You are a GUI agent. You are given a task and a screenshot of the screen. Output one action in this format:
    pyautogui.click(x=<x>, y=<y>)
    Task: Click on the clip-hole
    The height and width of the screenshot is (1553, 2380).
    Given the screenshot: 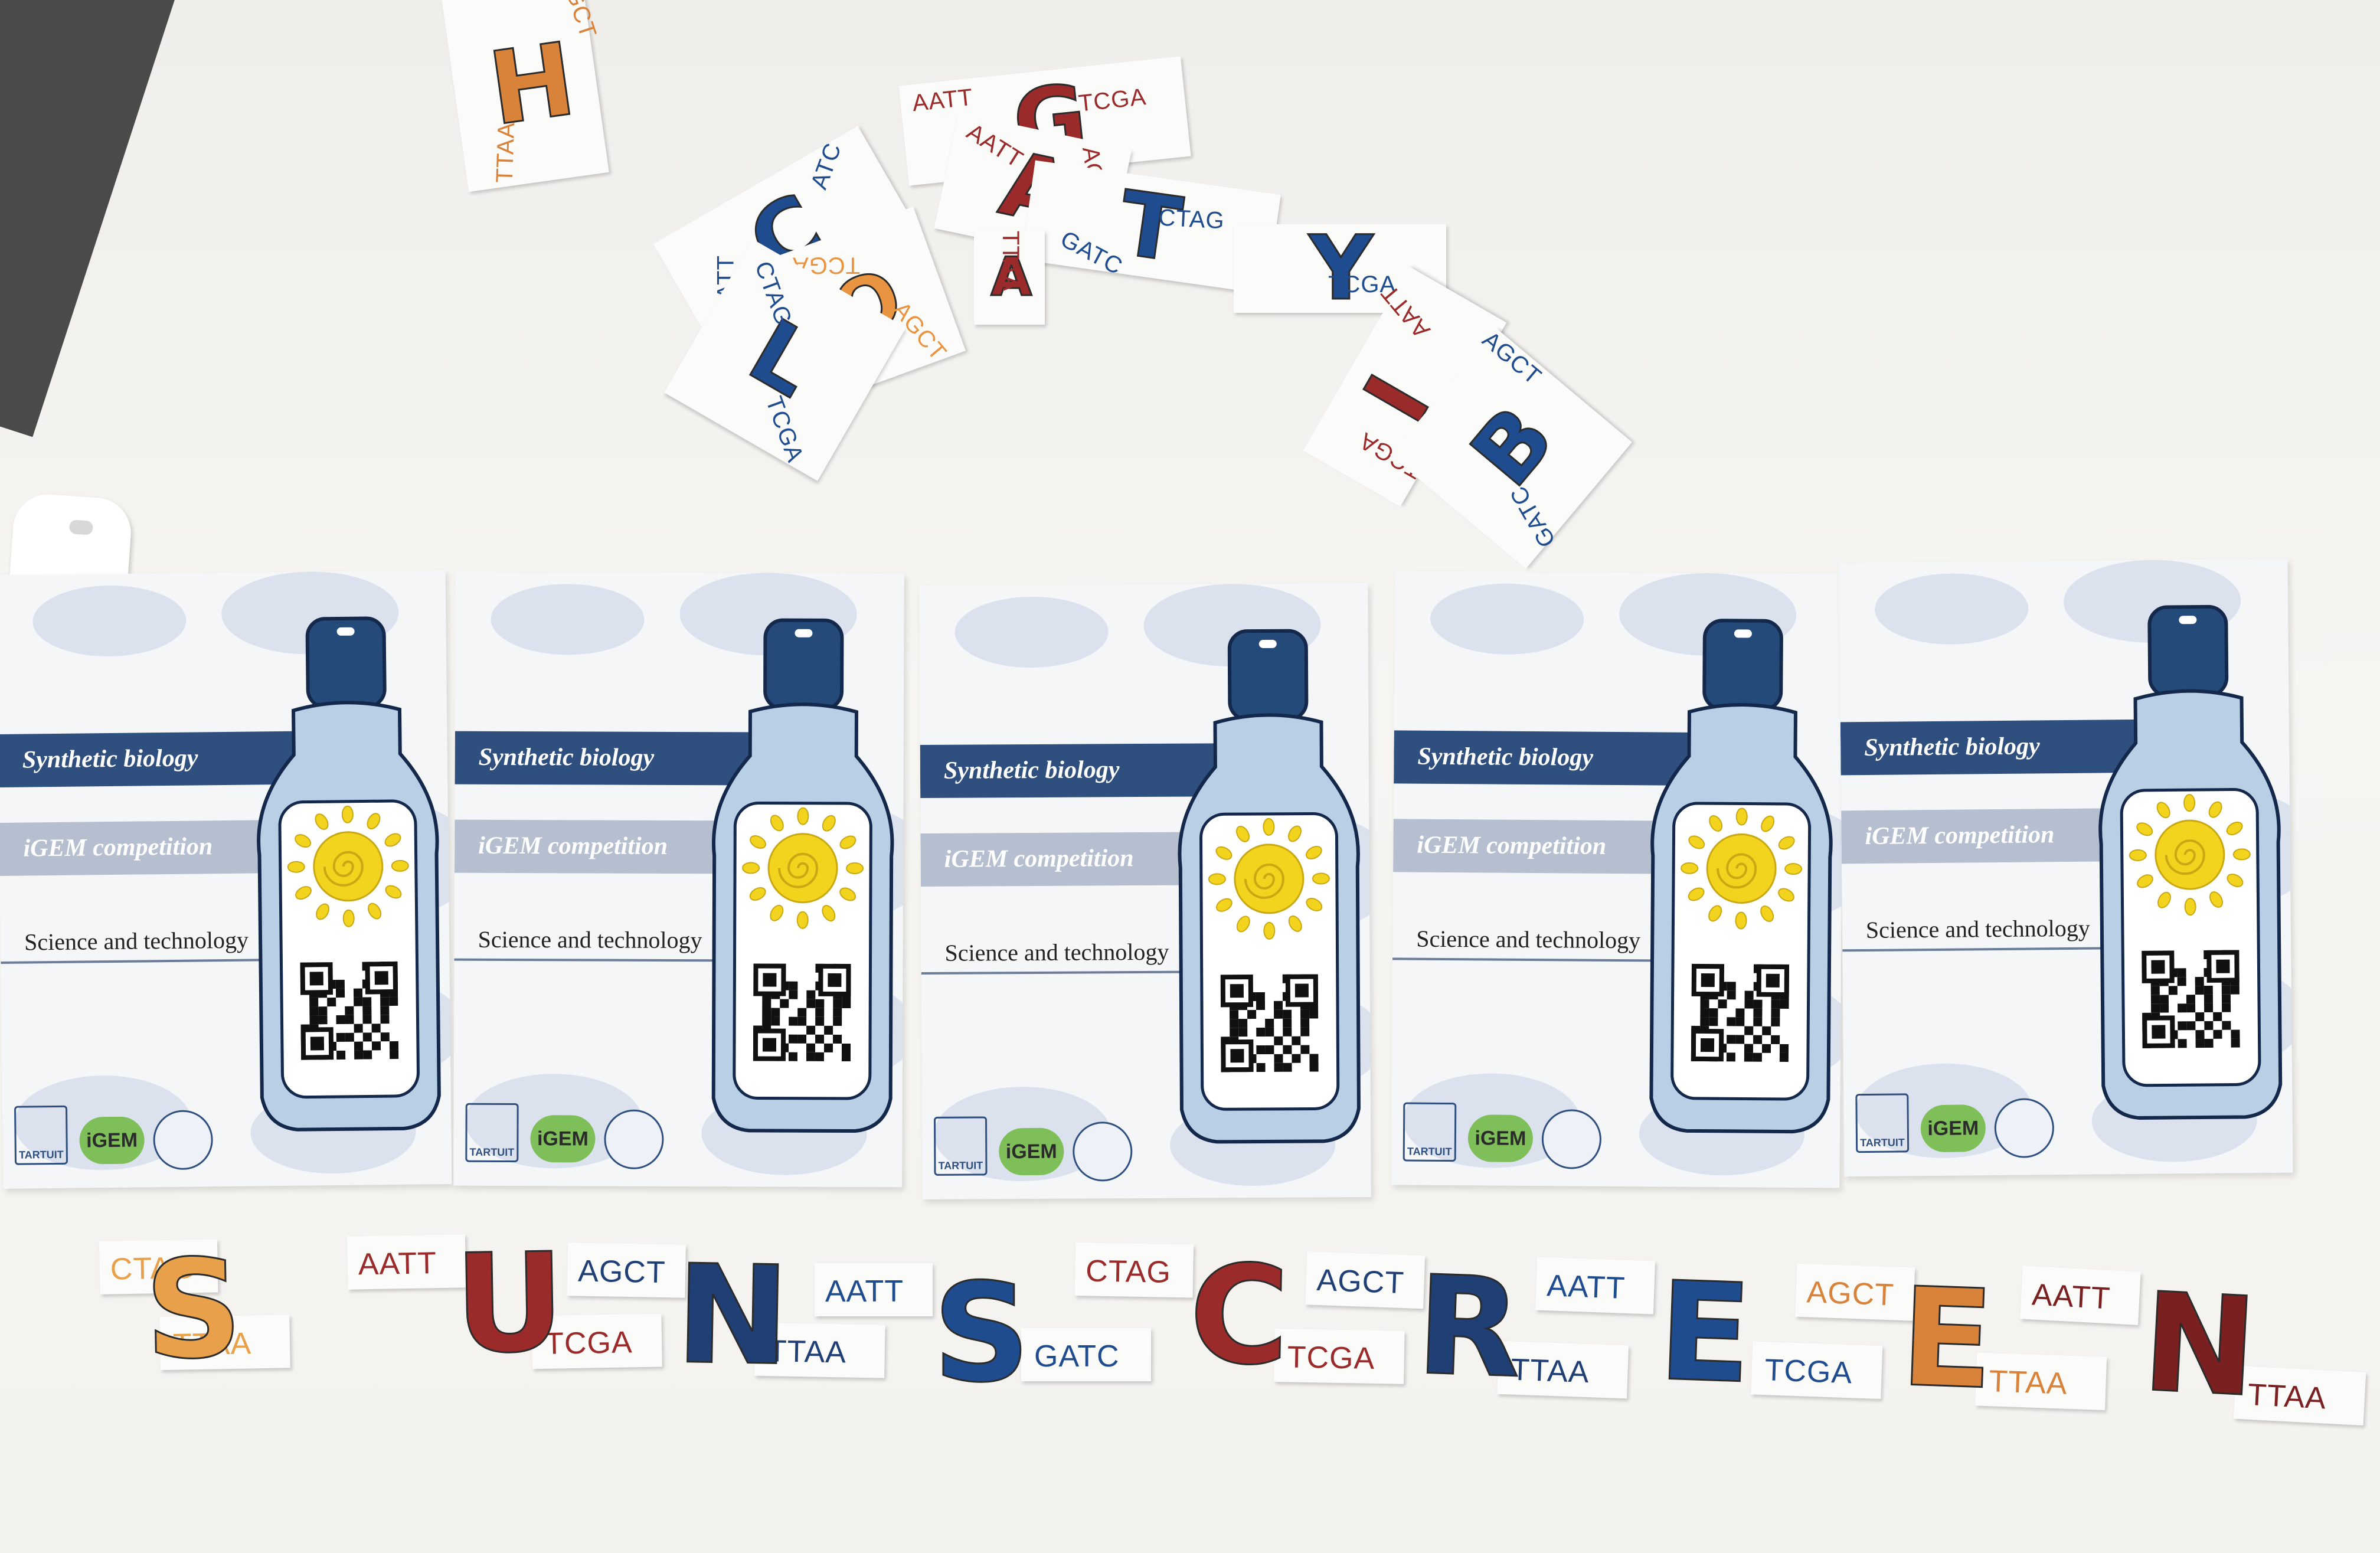 What is the action you would take?
    pyautogui.click(x=81, y=527)
    